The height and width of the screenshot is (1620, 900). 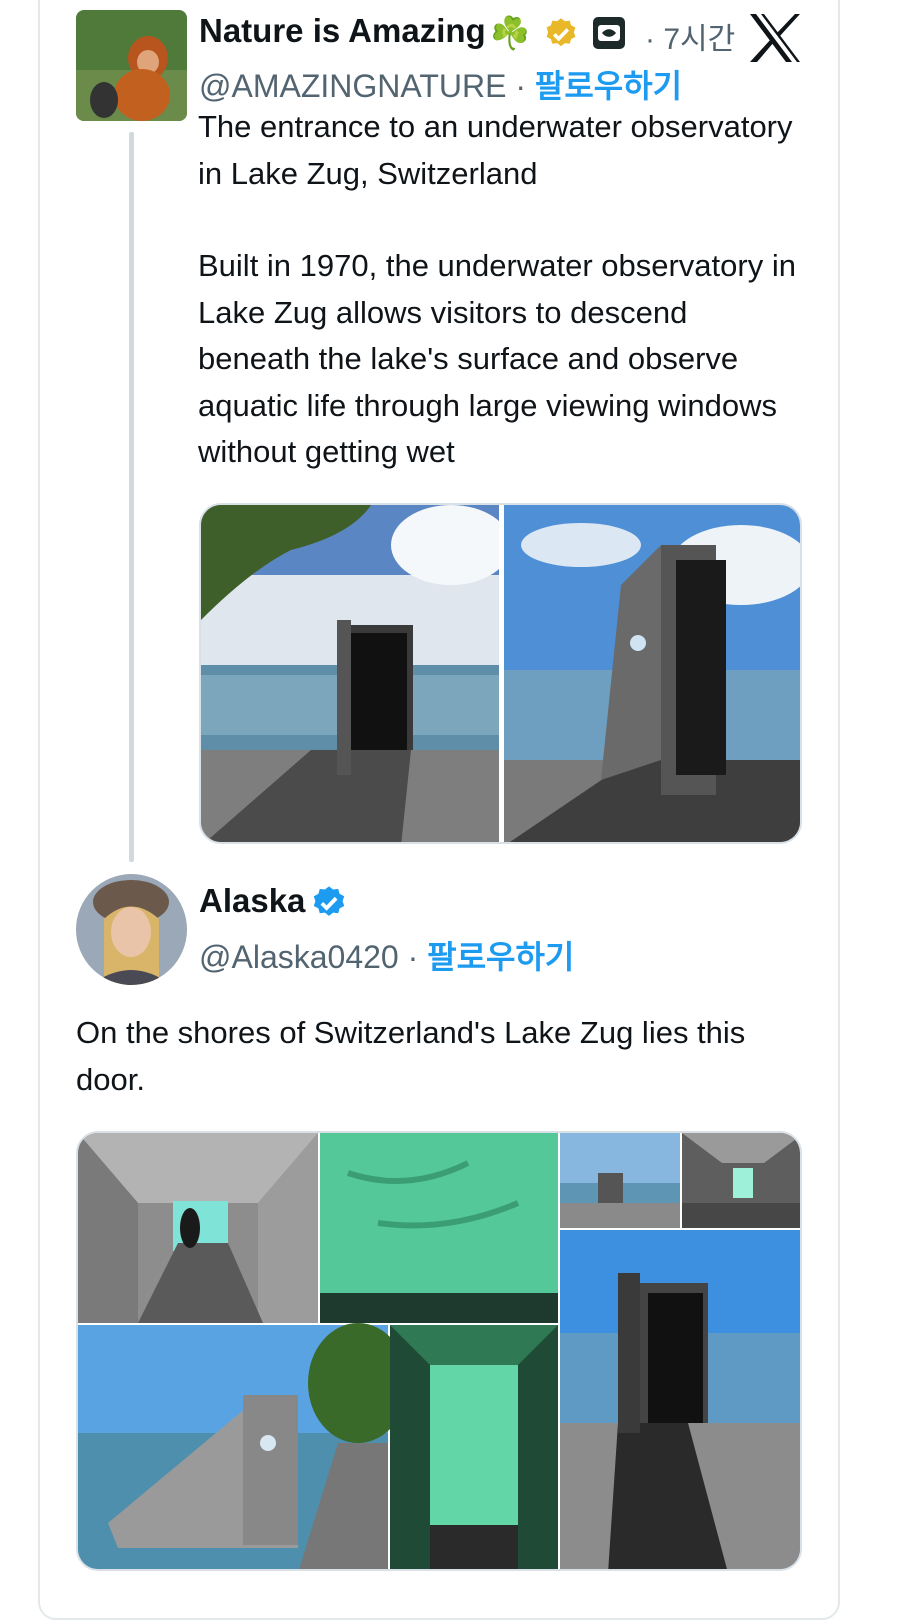 I want to click on x-logo-icon, so click(x=775, y=38).